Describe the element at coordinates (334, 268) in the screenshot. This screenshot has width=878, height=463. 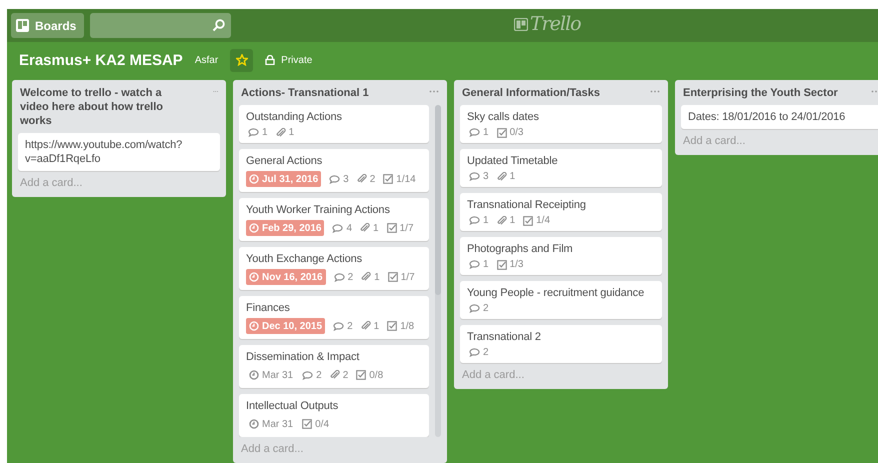
I see `card: Youth Exchange Actions Nov 16, 2016 2 1 1/7` at that location.